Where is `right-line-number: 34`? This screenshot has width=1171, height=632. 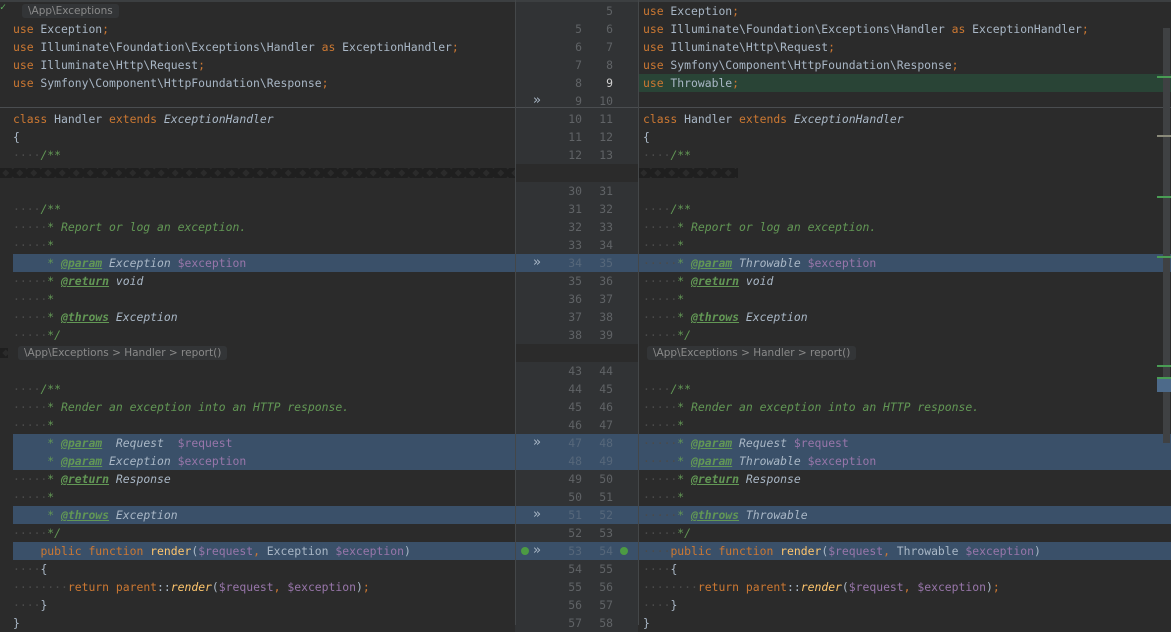 right-line-number: 34 is located at coordinates (606, 245).